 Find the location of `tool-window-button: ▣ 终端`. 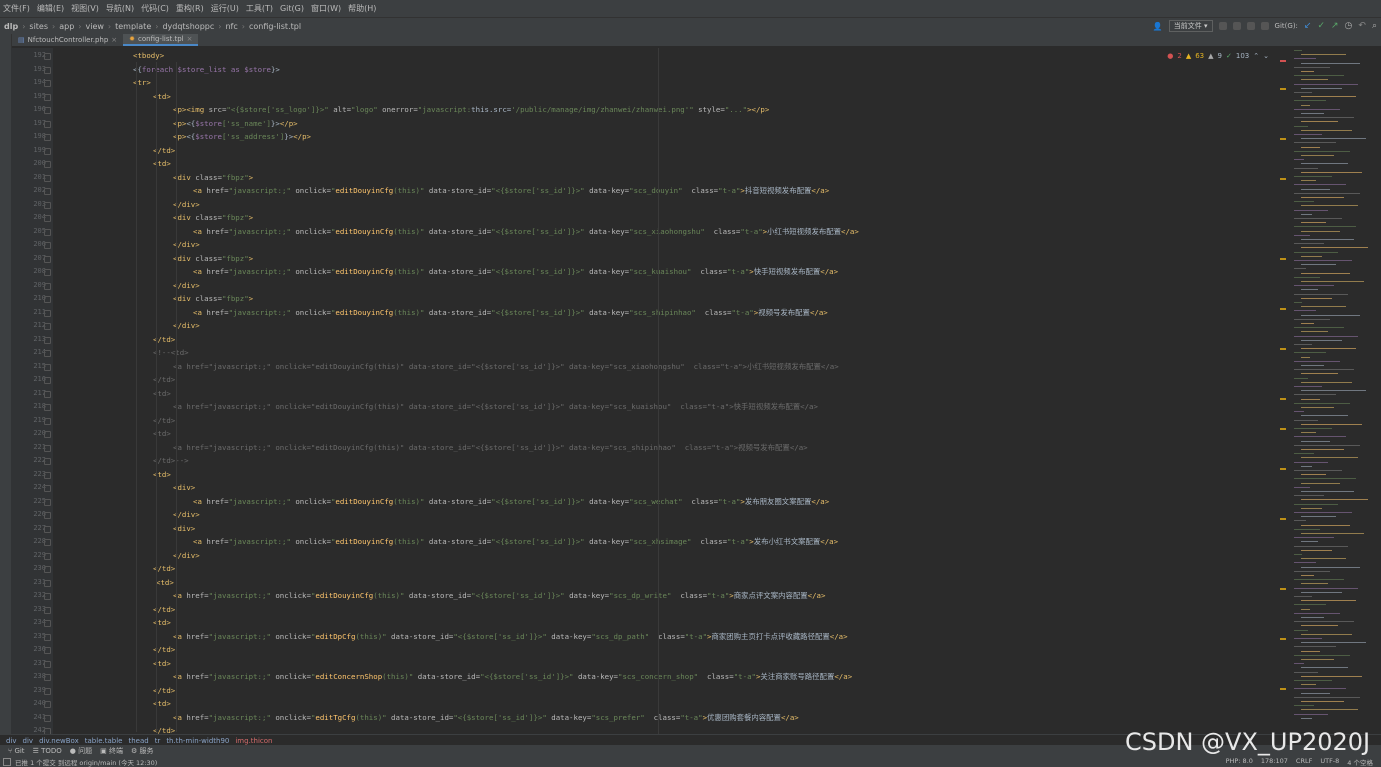

tool-window-button: ▣ 终端 is located at coordinates (111, 751).